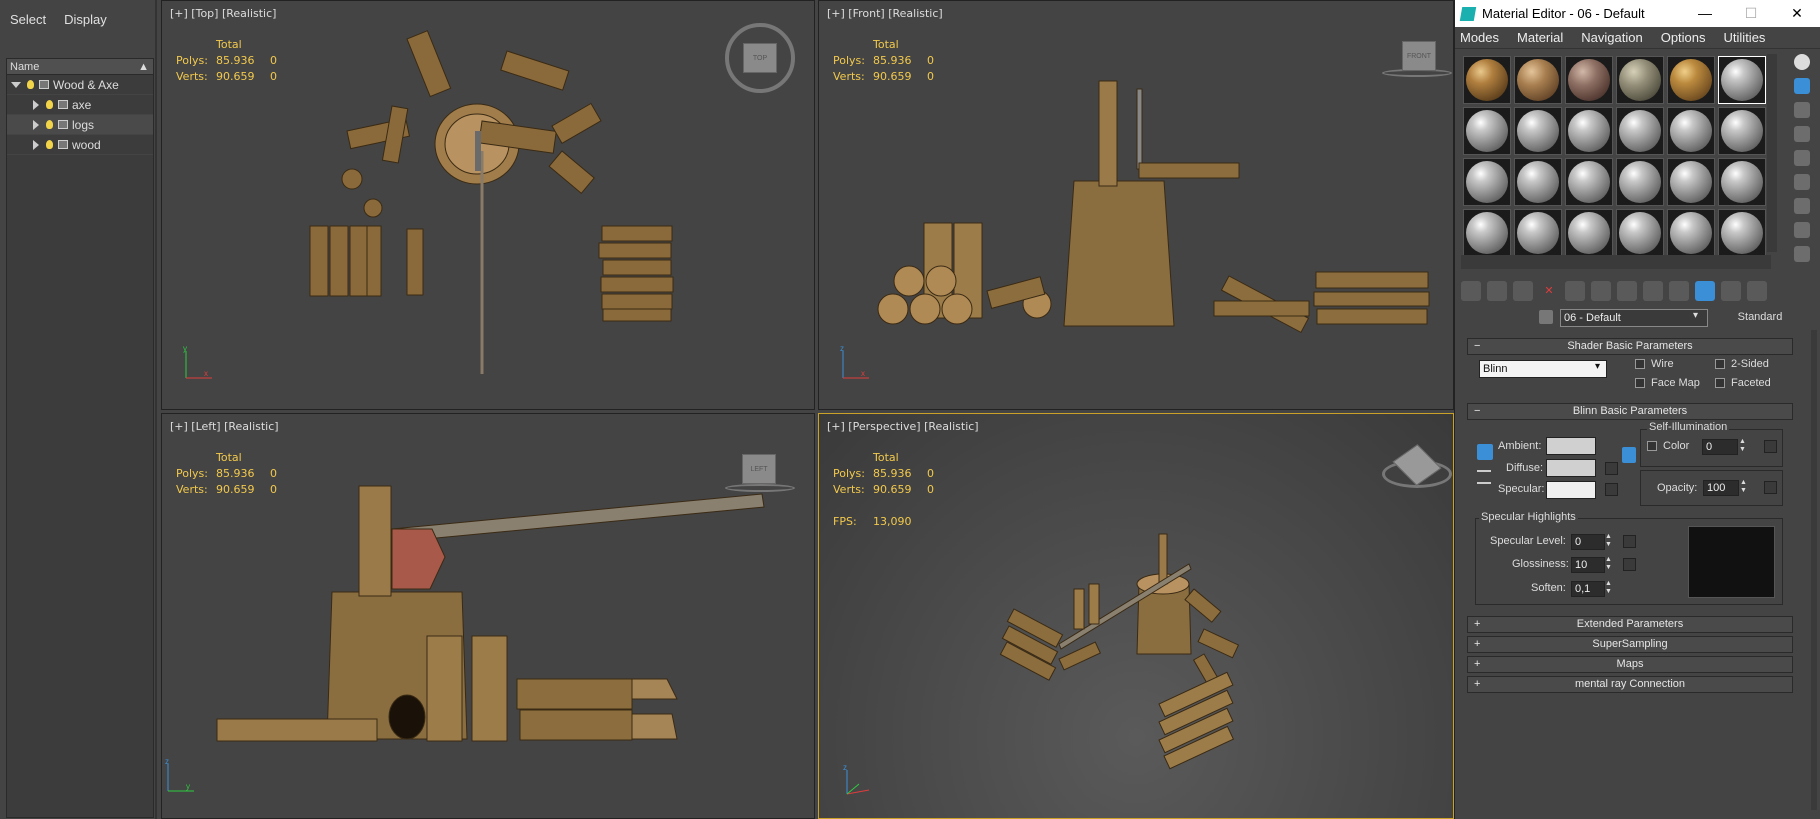  I want to click on rollout-mental-ray-connection: + mental ray Connection, so click(1630, 684).